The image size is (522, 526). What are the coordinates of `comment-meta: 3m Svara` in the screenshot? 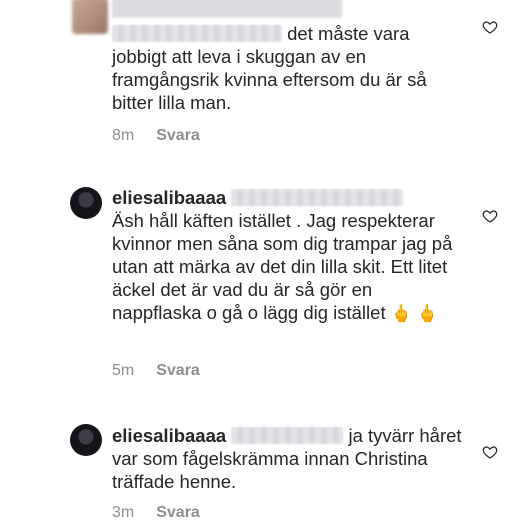 It's located at (156, 513).